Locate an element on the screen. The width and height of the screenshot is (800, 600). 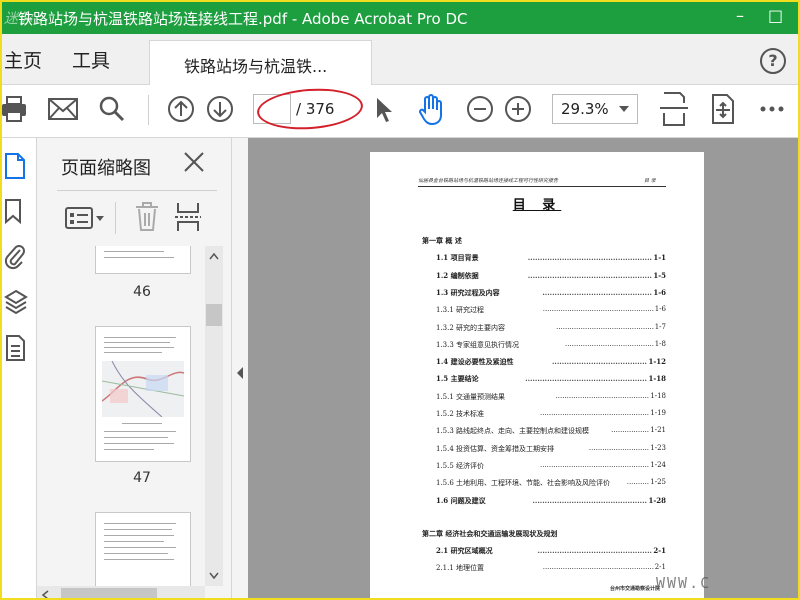
attachment-icon is located at coordinates (15, 256).